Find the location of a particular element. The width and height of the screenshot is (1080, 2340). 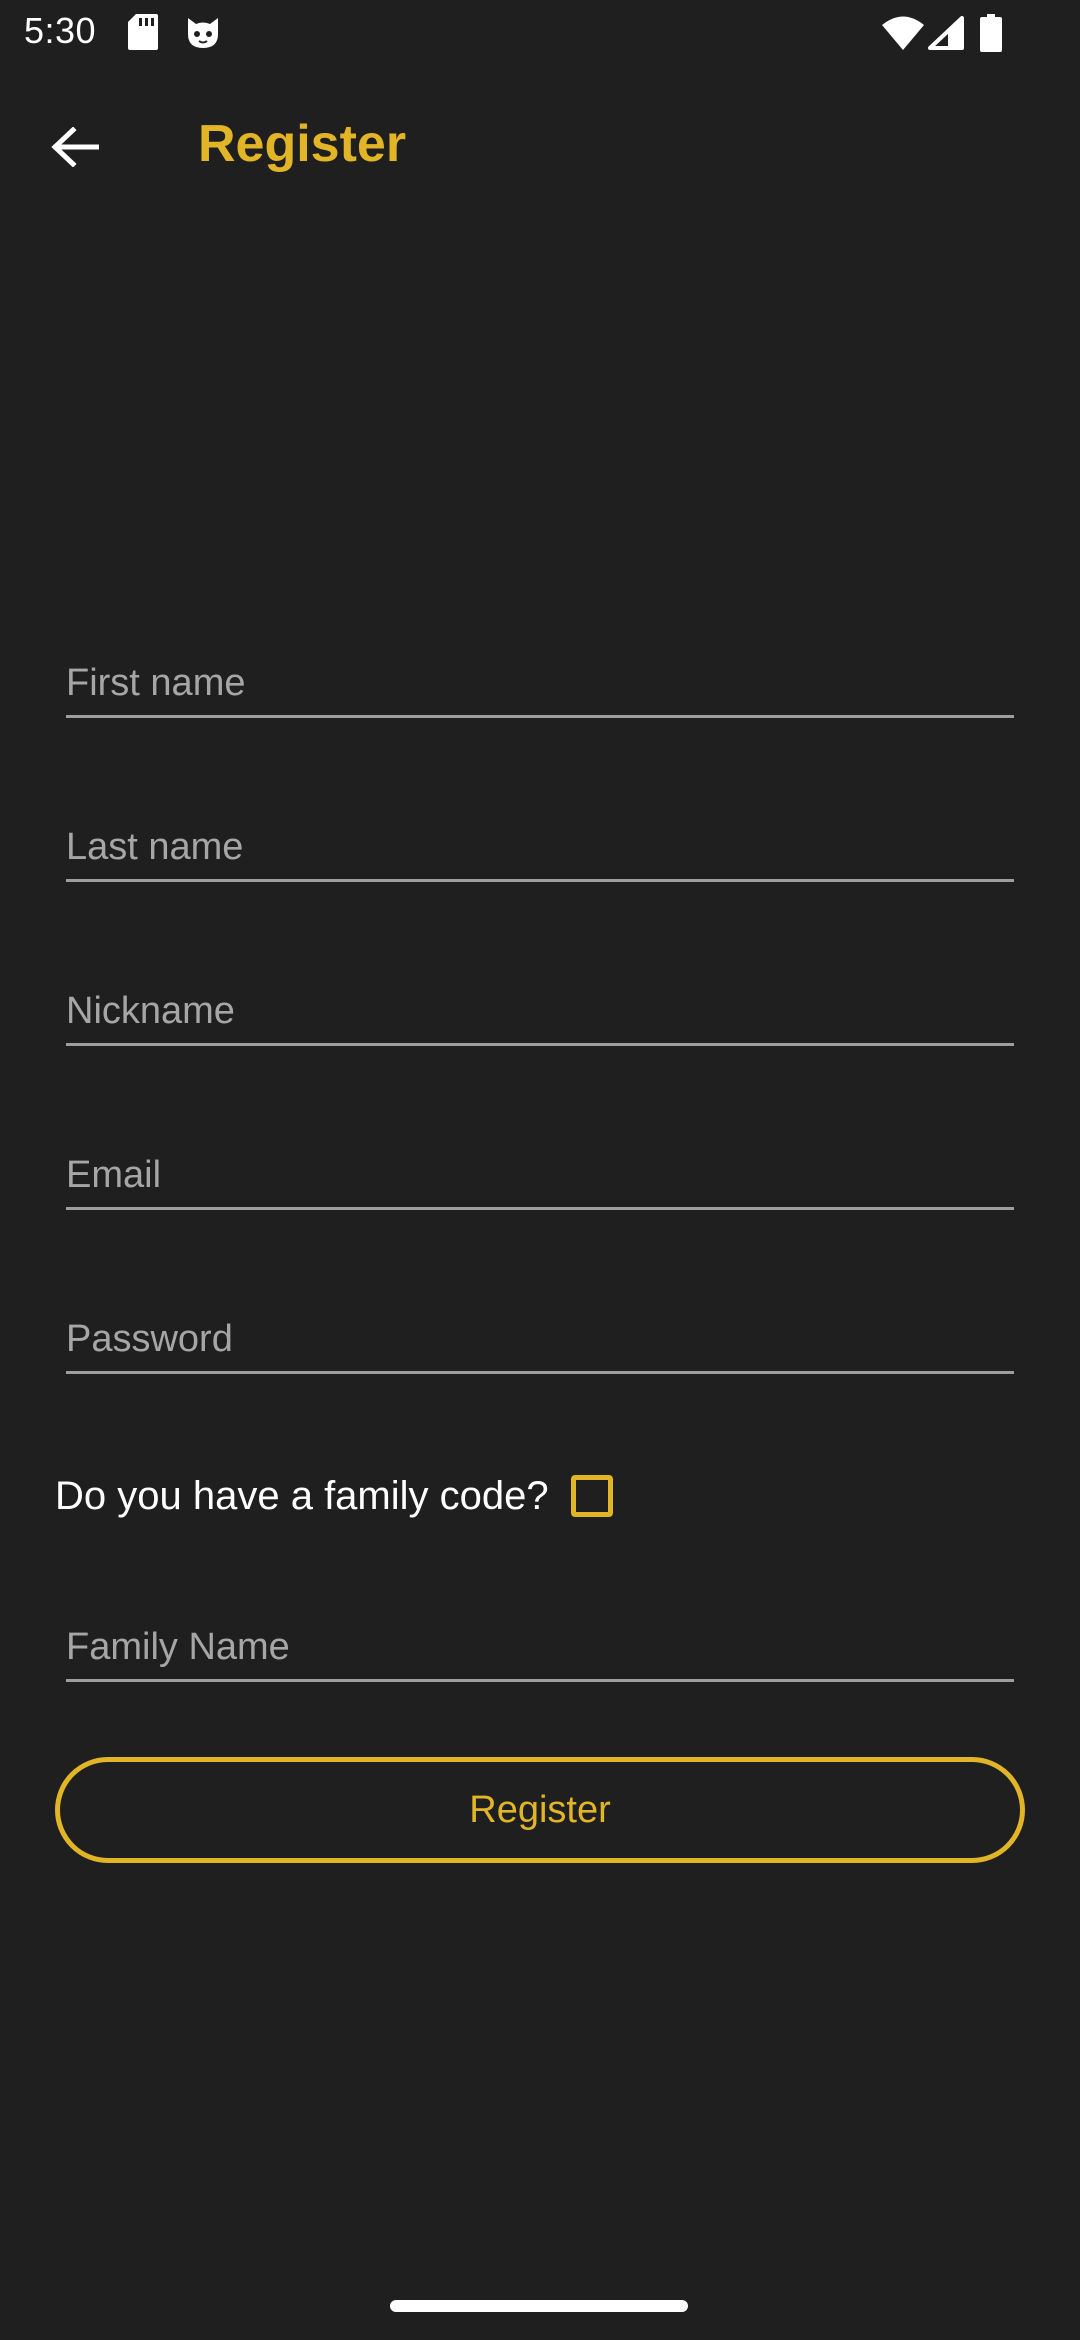

register-button-label: Register is located at coordinates (540, 1809).